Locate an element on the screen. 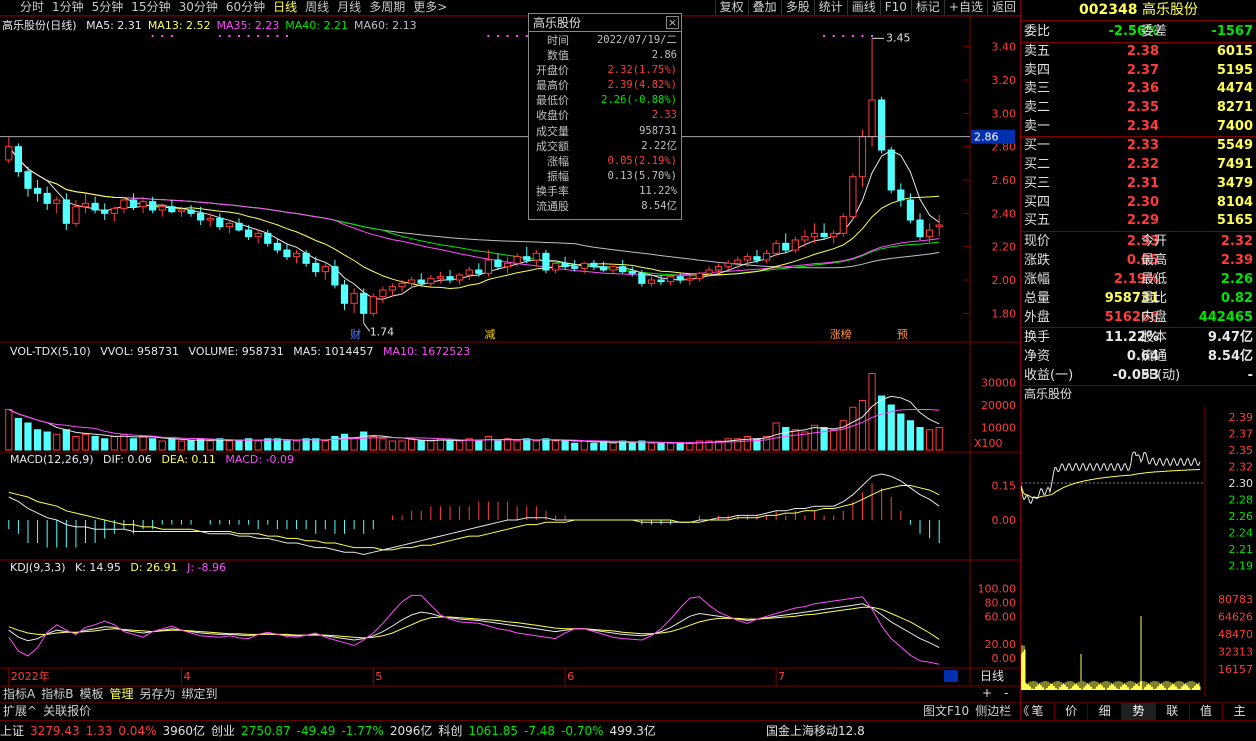  event-marker: 涨榜 is located at coordinates (841, 334).